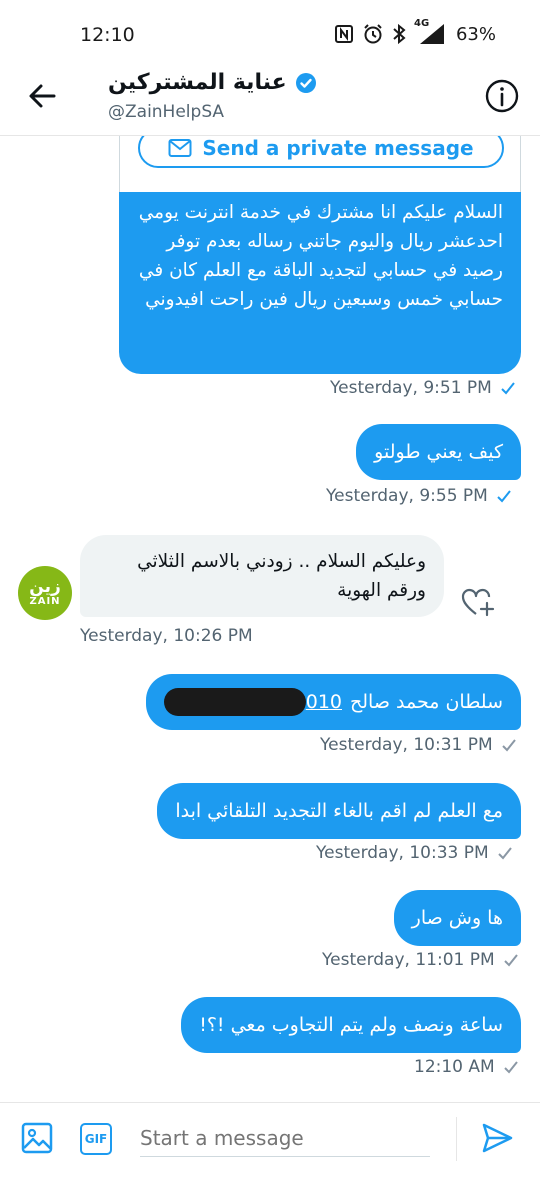  Describe the element at coordinates (234, 702) in the screenshot. I see `redaction-mark` at that location.